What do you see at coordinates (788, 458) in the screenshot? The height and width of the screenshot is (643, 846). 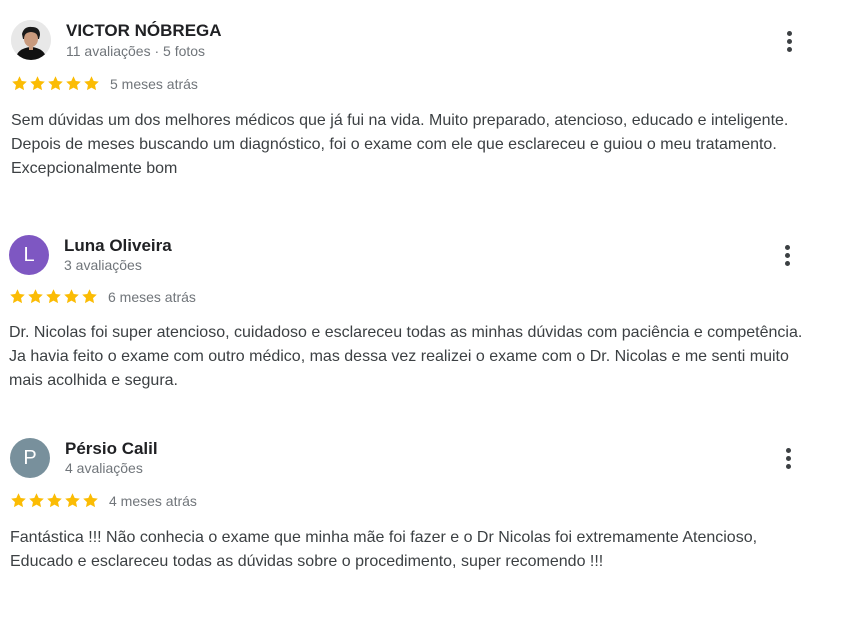 I see `more-options-button` at bounding box center [788, 458].